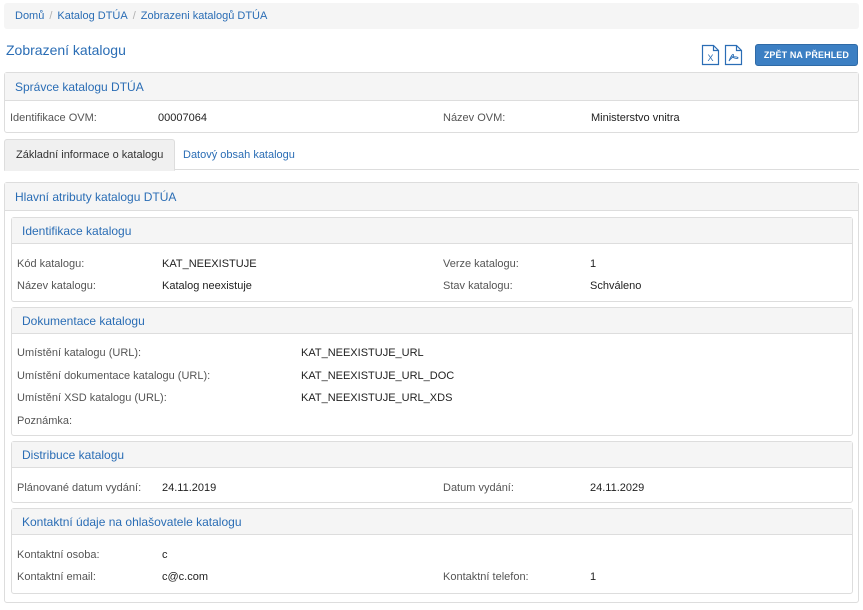 The image size is (863, 610). I want to click on admin-panel-heading: Správce katalogu DTÚA, so click(431, 87).